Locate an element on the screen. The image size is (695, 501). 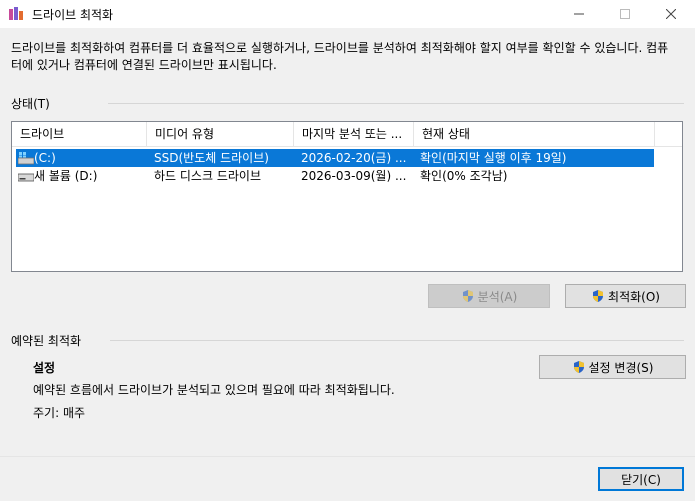
column-header-current-status: 현재 상태 is located at coordinates (534, 134).